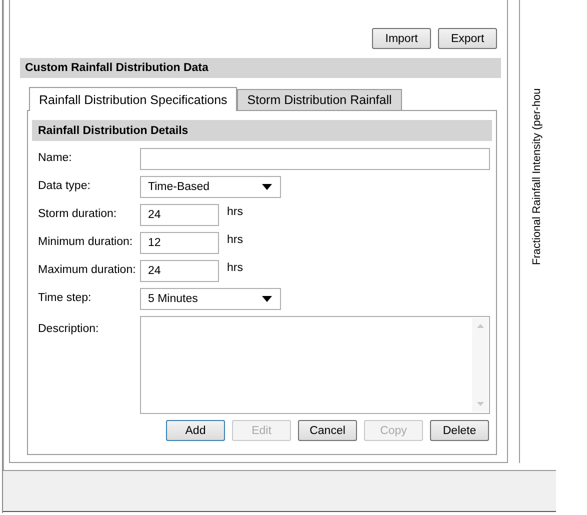 The width and height of the screenshot is (587, 515). What do you see at coordinates (402, 38) in the screenshot?
I see `toolbar-button: Import` at bounding box center [402, 38].